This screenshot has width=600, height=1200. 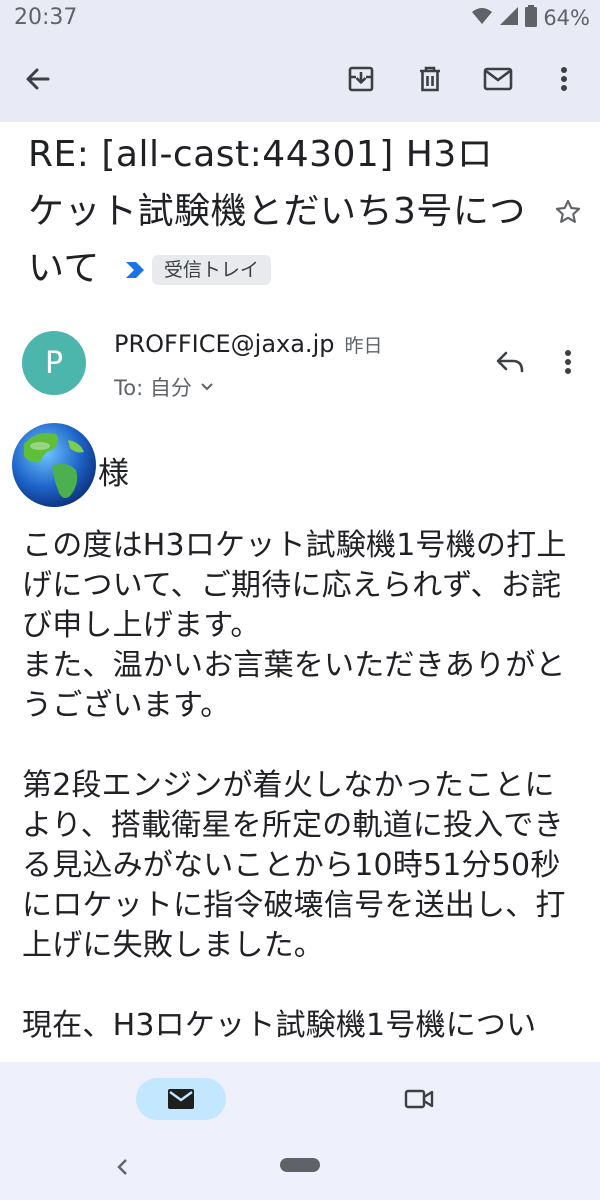 What do you see at coordinates (363, 346) in the screenshot?
I see `sent-time: 昨日` at bounding box center [363, 346].